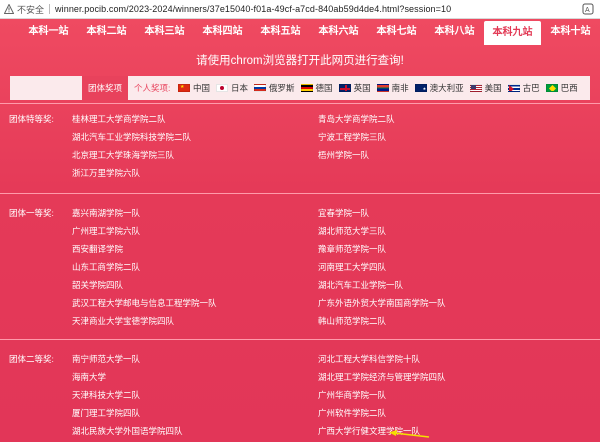  I want to click on translate-icon: A, so click(588, 9).